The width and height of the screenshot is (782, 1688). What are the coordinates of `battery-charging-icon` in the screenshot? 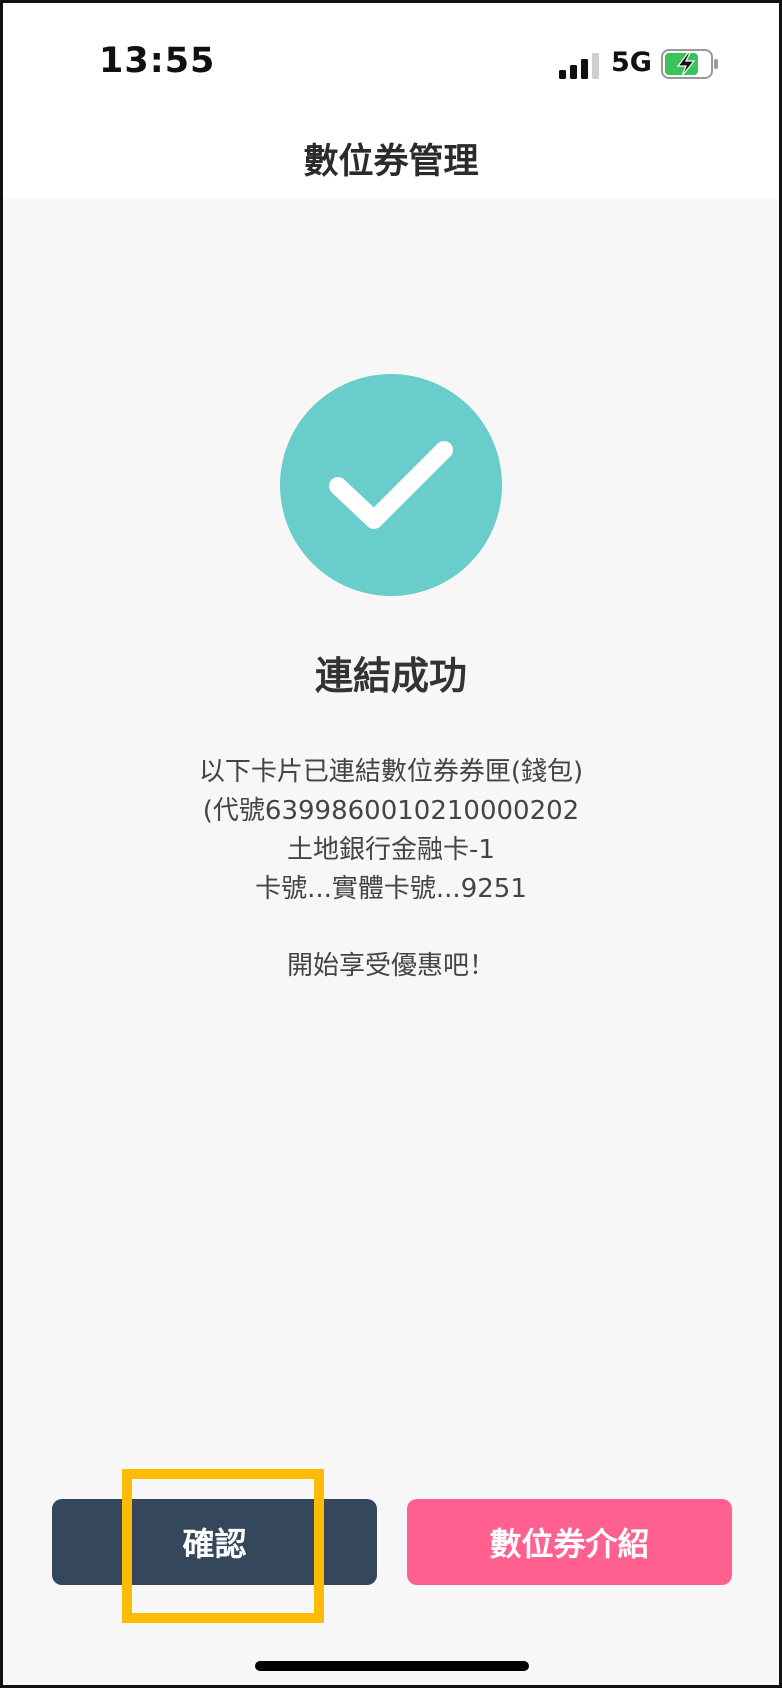 It's located at (689, 64).